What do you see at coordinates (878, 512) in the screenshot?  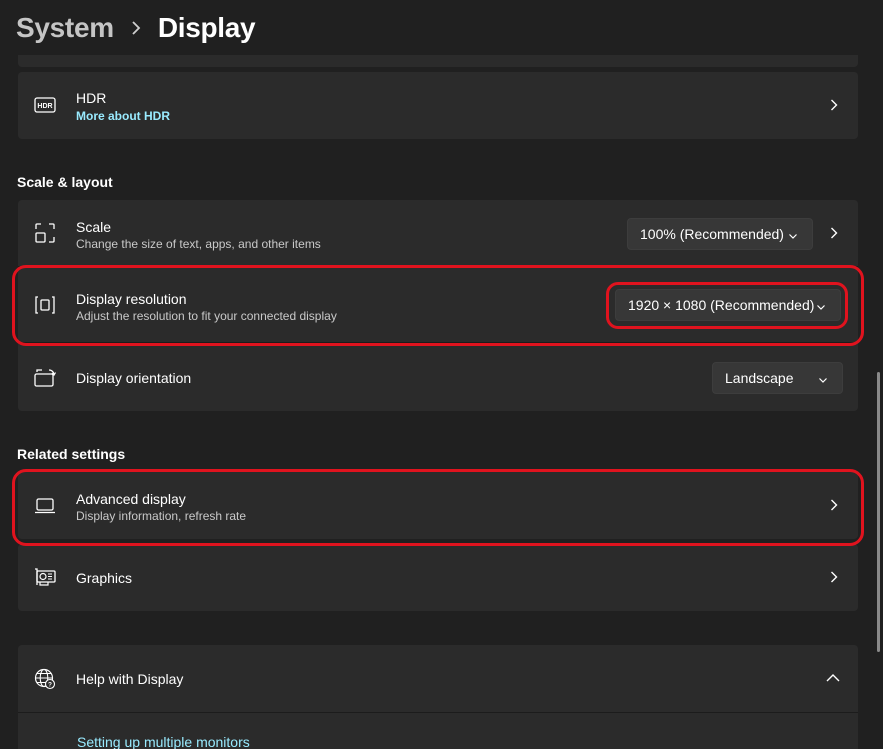 I see `vertical-scrollbar` at bounding box center [878, 512].